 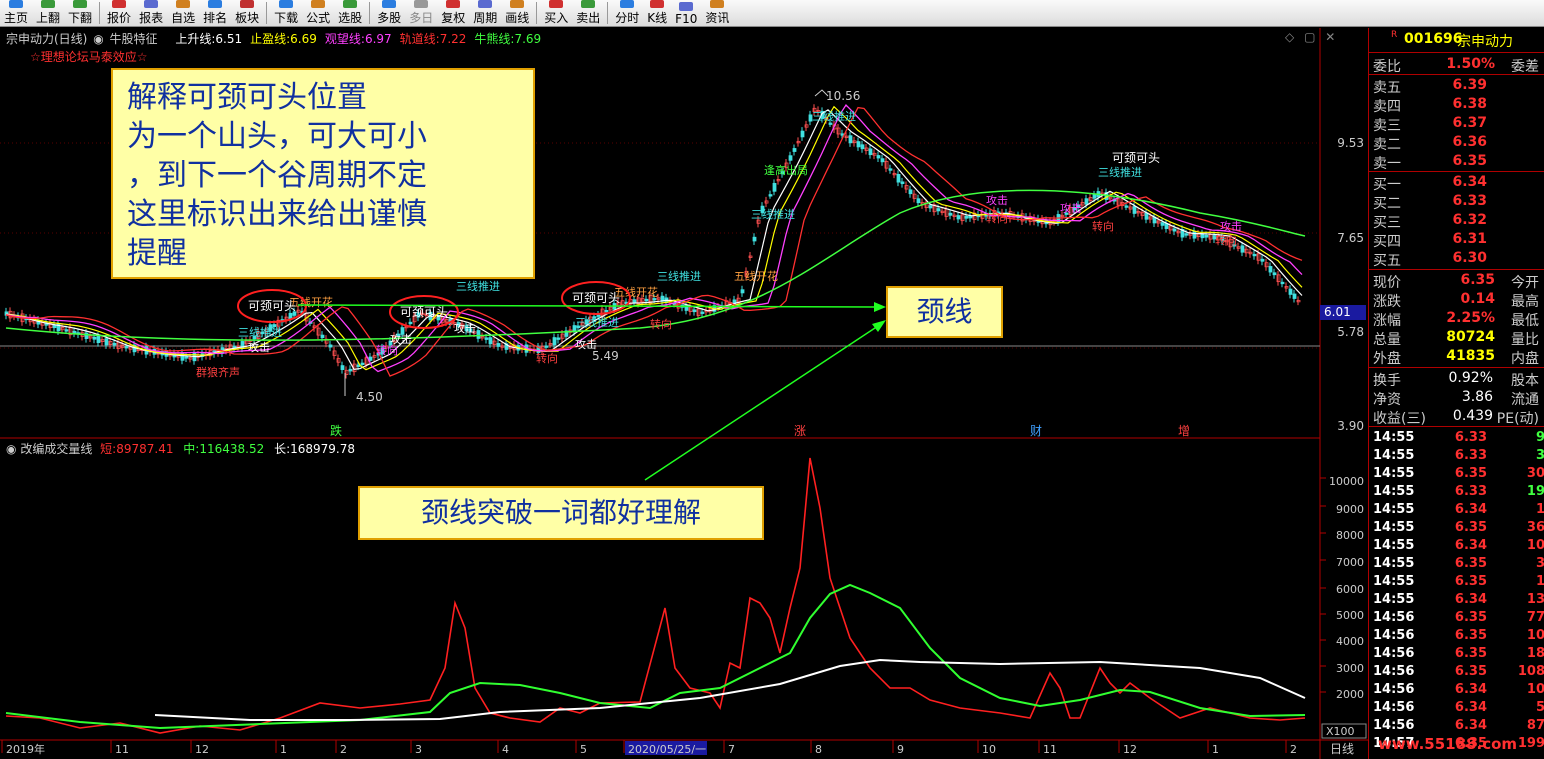 What do you see at coordinates (1456, 259) in the screenshot?
I see `buy-level-row: 买五 6.30` at bounding box center [1456, 259].